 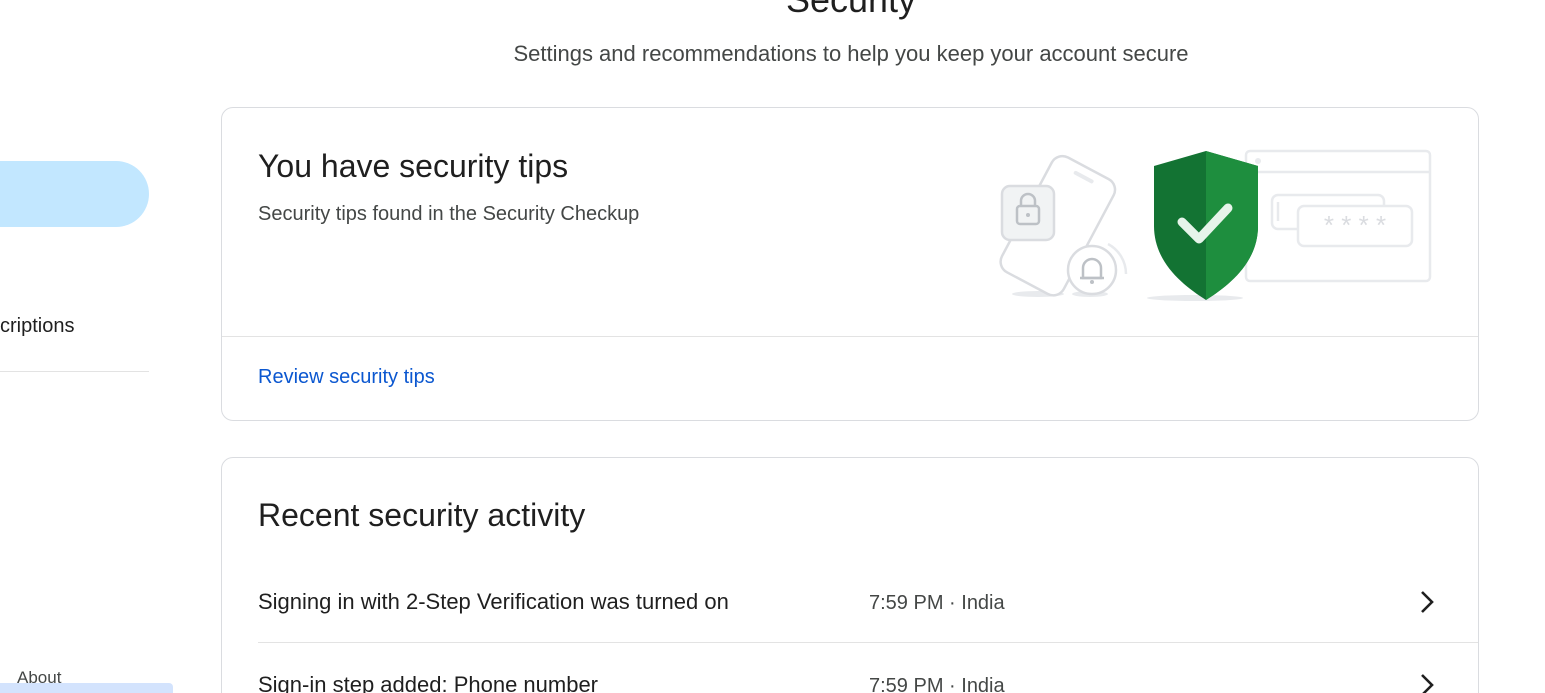 What do you see at coordinates (428, 682) in the screenshot?
I see `activity-event: Sign-in step added: Phone number` at bounding box center [428, 682].